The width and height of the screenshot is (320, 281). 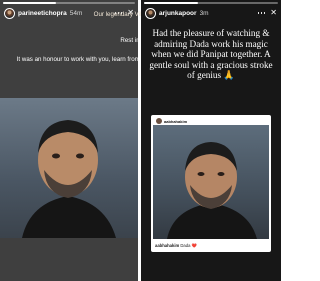 I want to click on right-photo, so click(x=211, y=182).